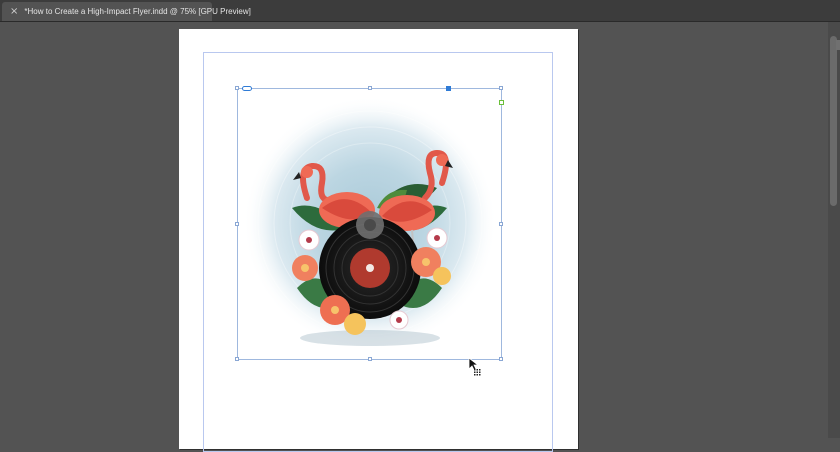 This screenshot has height=452, width=840. I want to click on ruler-mark, so click(838, 45).